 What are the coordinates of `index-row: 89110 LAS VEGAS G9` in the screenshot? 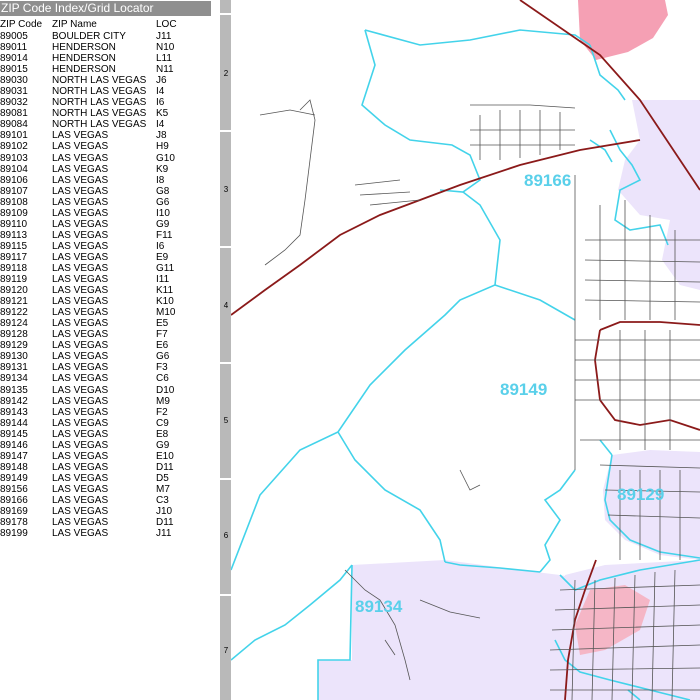 It's located at (106, 224).